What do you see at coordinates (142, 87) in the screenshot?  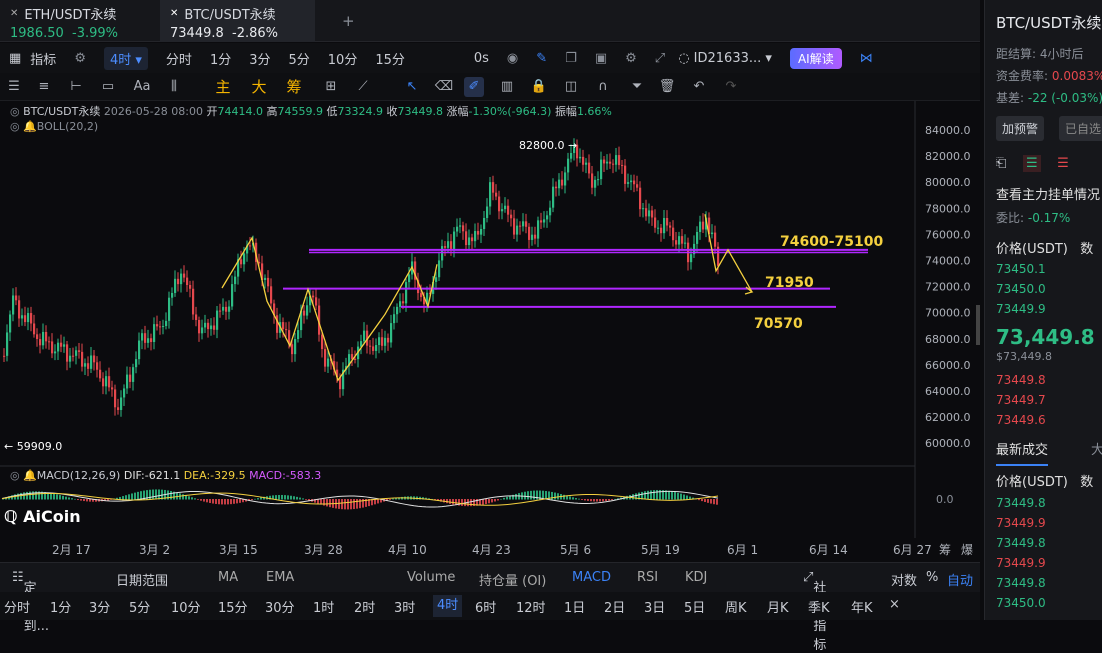 I see `text-tool: Aa` at bounding box center [142, 87].